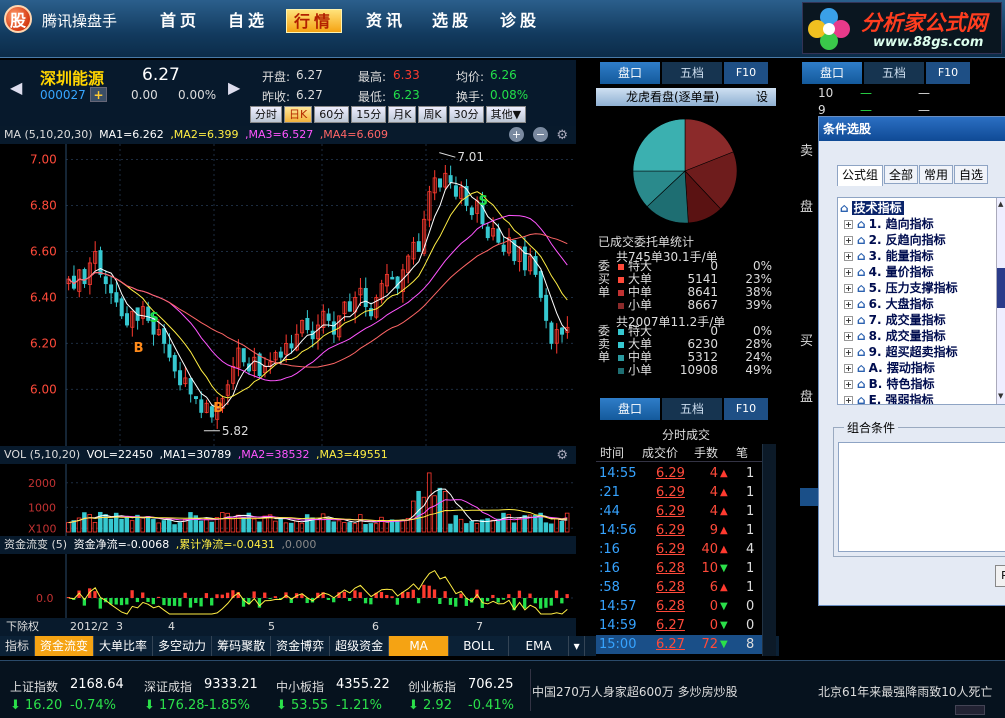 The image size is (1005, 718). What do you see at coordinates (539, 646) in the screenshot?
I see `indicator-tab-ema: EMA` at bounding box center [539, 646].